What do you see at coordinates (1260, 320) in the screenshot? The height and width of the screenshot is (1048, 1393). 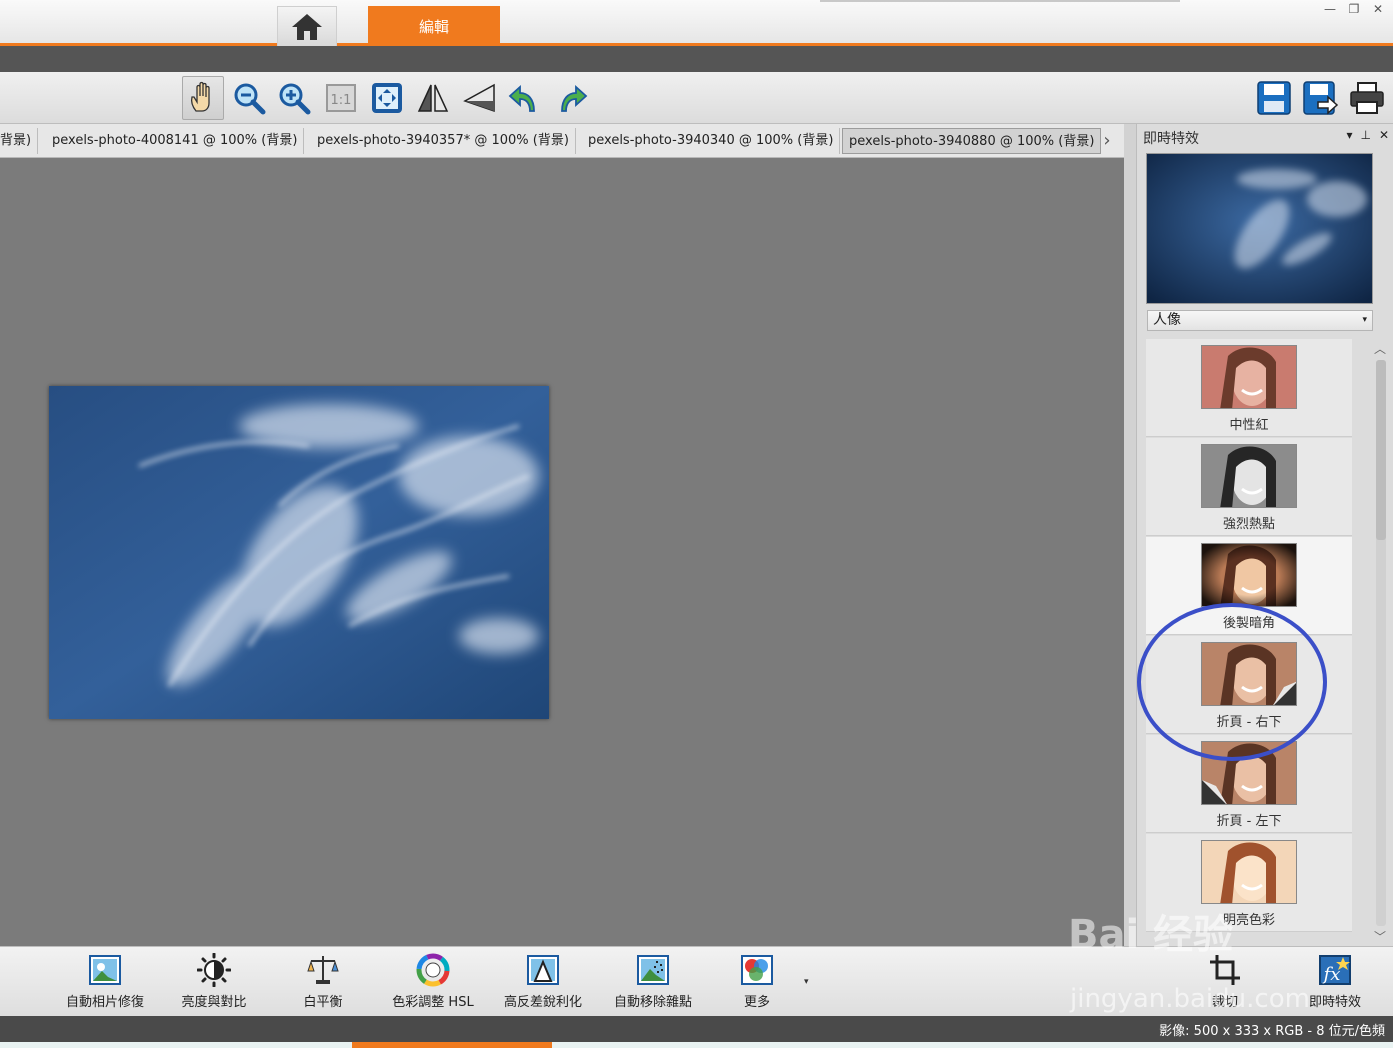 I see `preset-dropdown: 人像 ▾` at bounding box center [1260, 320].